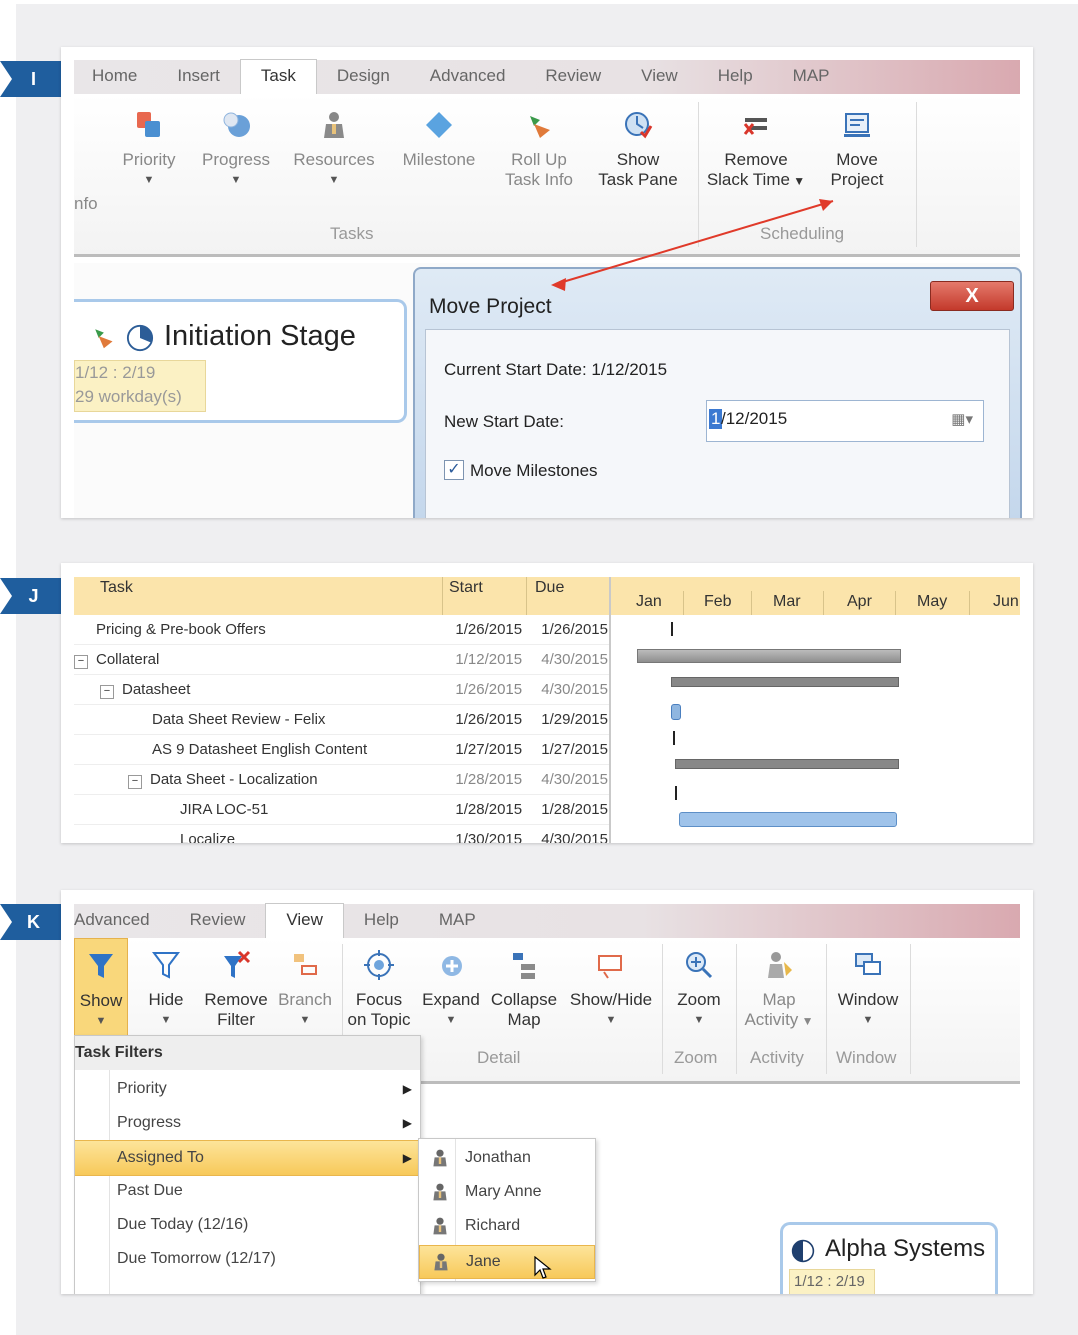  What do you see at coordinates (236, 999) in the screenshot?
I see `remove-label-1: Remove` at bounding box center [236, 999].